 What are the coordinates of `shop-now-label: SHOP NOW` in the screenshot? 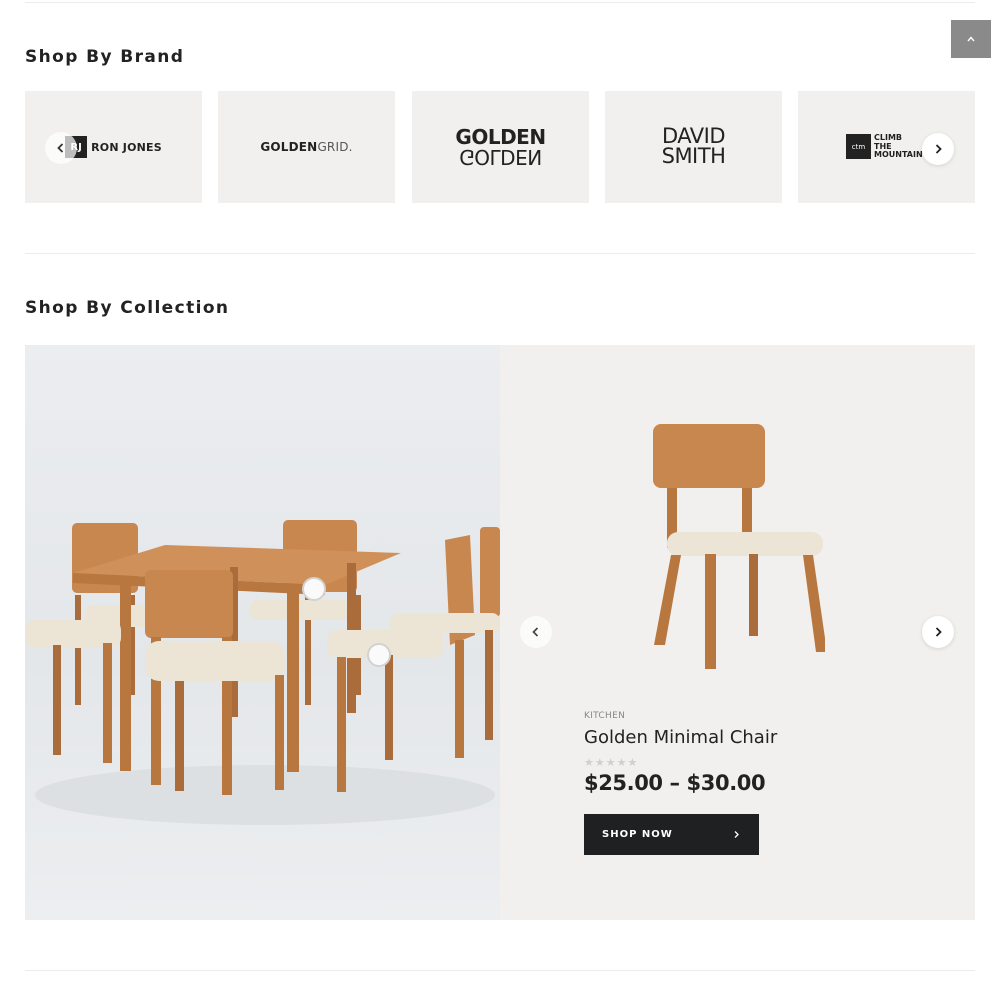 It's located at (637, 834).